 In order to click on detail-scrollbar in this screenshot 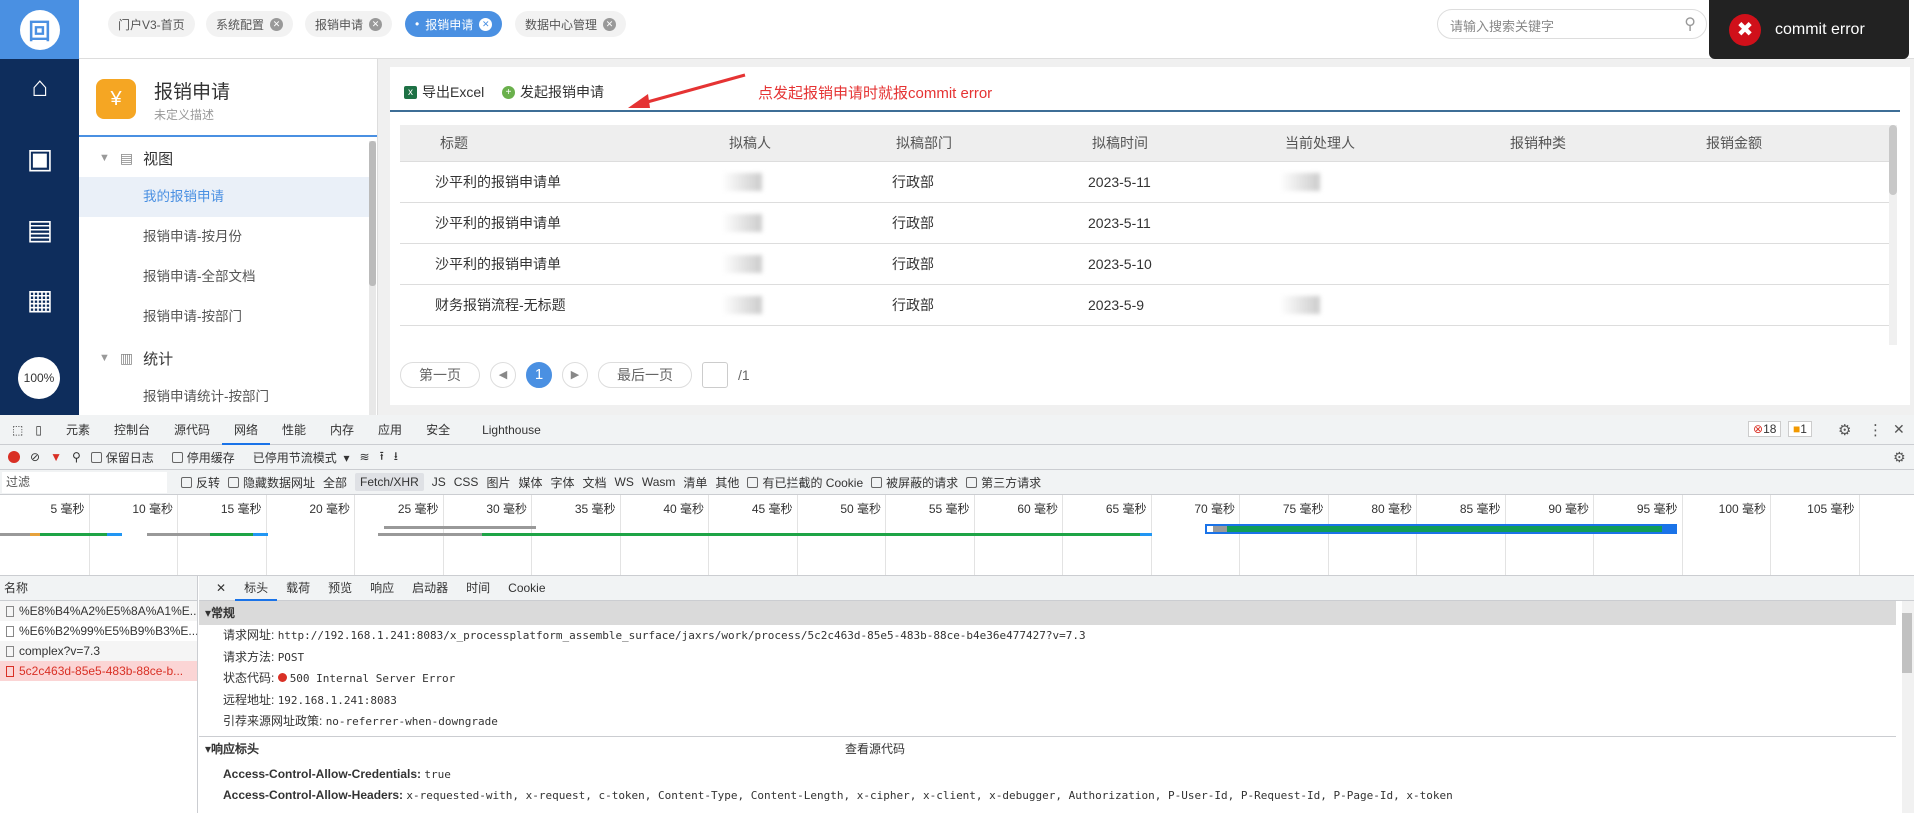, I will do `click(1908, 707)`.